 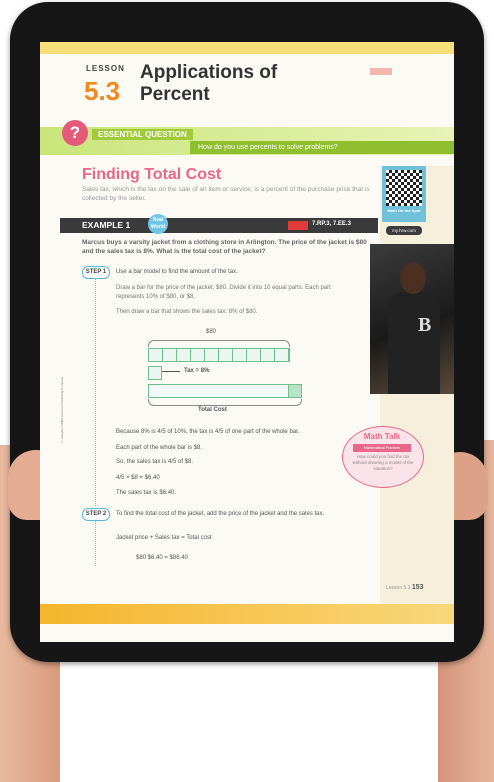 I want to click on bar-brace-bottom, so click(x=225, y=402).